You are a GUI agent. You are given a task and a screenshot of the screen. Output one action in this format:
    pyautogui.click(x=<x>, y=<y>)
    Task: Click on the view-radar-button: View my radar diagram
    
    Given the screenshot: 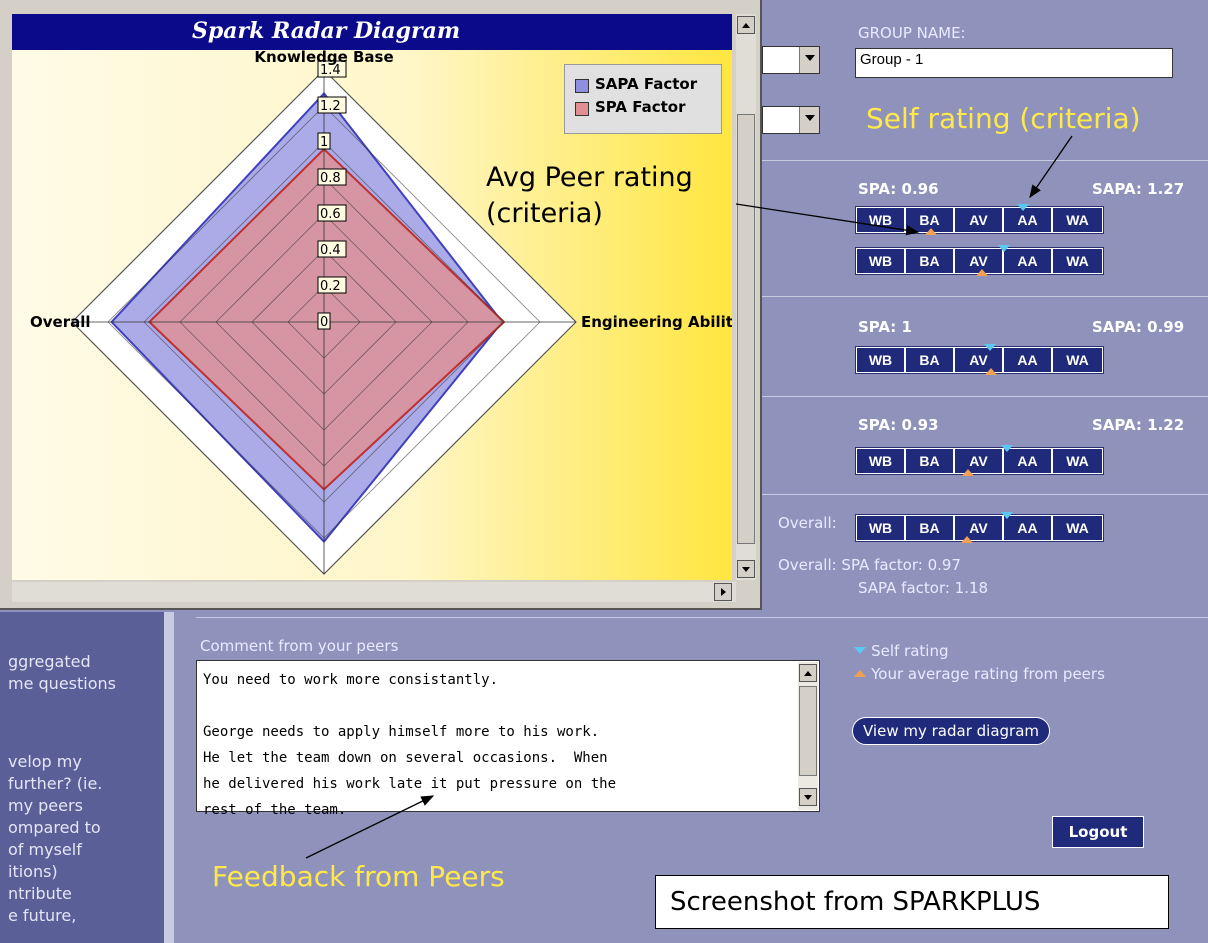 What is the action you would take?
    pyautogui.click(x=951, y=731)
    